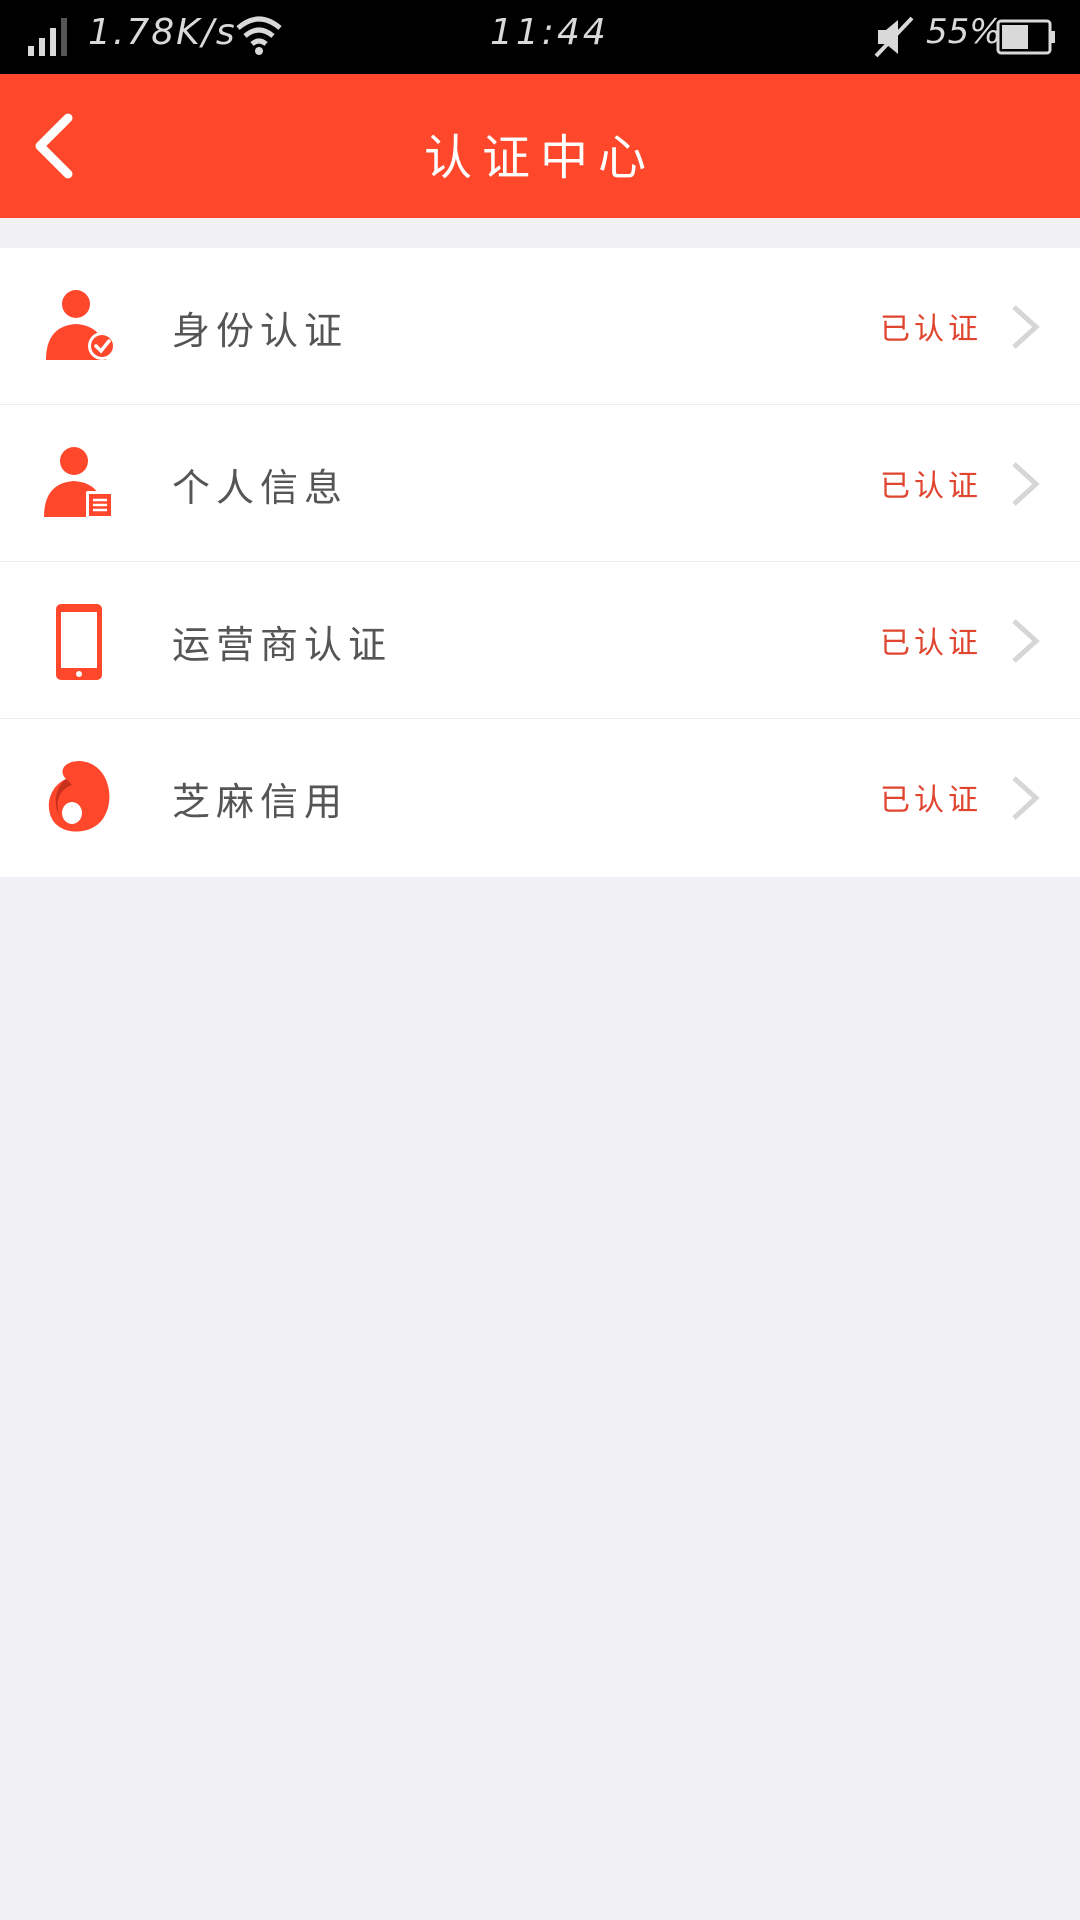  Describe the element at coordinates (964, 32) in the screenshot. I see `battery-percent: 55%` at that location.